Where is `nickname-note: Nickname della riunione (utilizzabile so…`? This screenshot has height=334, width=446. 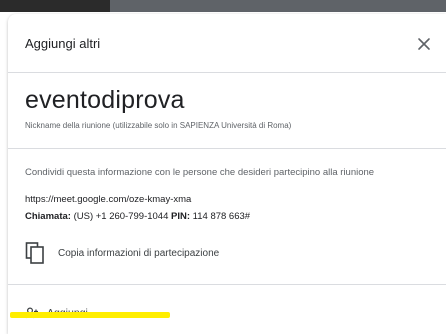
nickname-note: Nickname della riunione (utilizzabile so… is located at coordinates (158, 125).